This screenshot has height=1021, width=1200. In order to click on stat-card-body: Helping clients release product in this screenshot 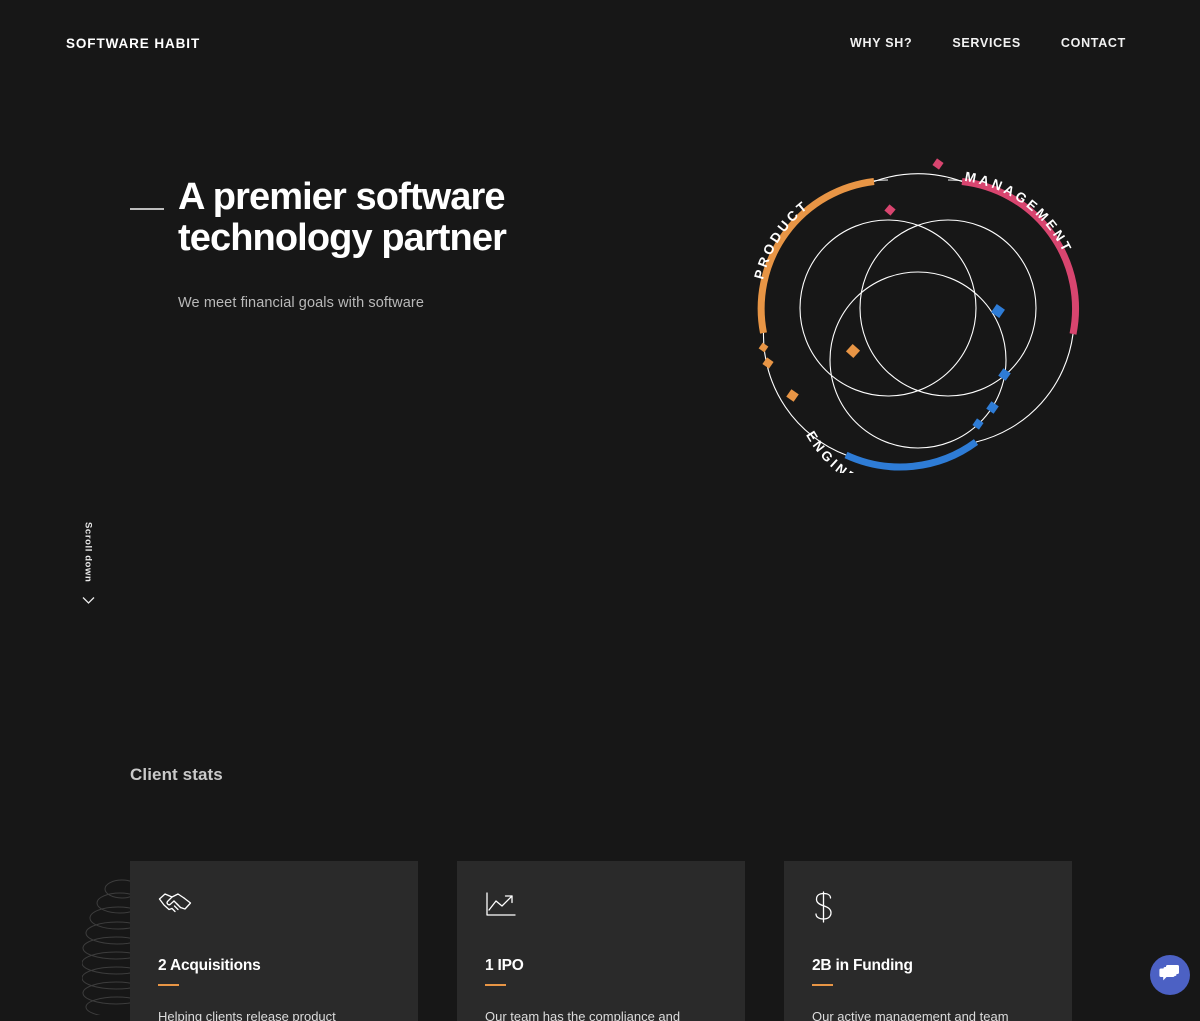, I will do `click(247, 1015)`.